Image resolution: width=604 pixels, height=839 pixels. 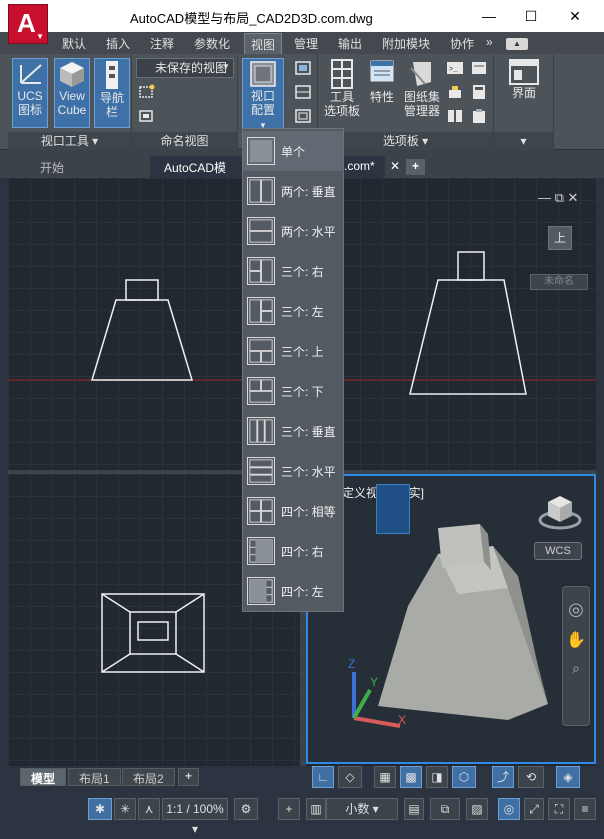 What do you see at coordinates (524, 86) in the screenshot?
I see `user-interface-button: 界面` at bounding box center [524, 86].